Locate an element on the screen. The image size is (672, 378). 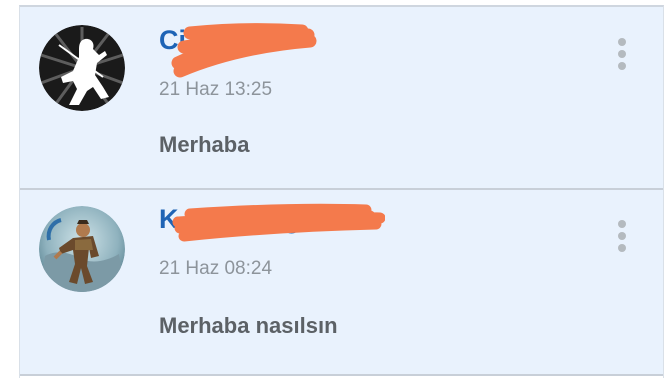
ninja-silhouette-icon is located at coordinates (82, 68).